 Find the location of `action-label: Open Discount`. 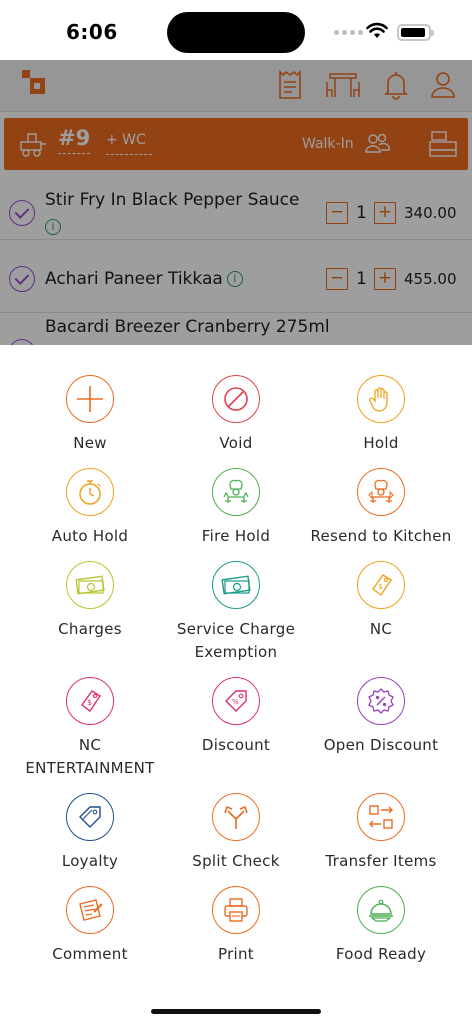

action-label: Open Discount is located at coordinates (381, 745).